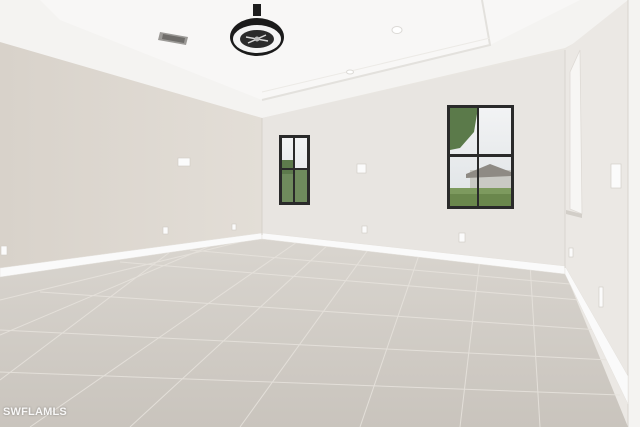 This screenshot has height=427, width=640. What do you see at coordinates (294, 170) in the screenshot?
I see `window-small` at bounding box center [294, 170].